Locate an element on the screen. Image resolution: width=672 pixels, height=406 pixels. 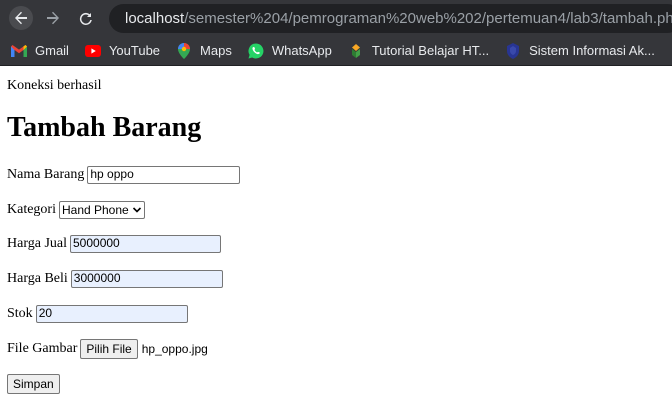
harga-jual-input: 5000000 is located at coordinates (145, 244).